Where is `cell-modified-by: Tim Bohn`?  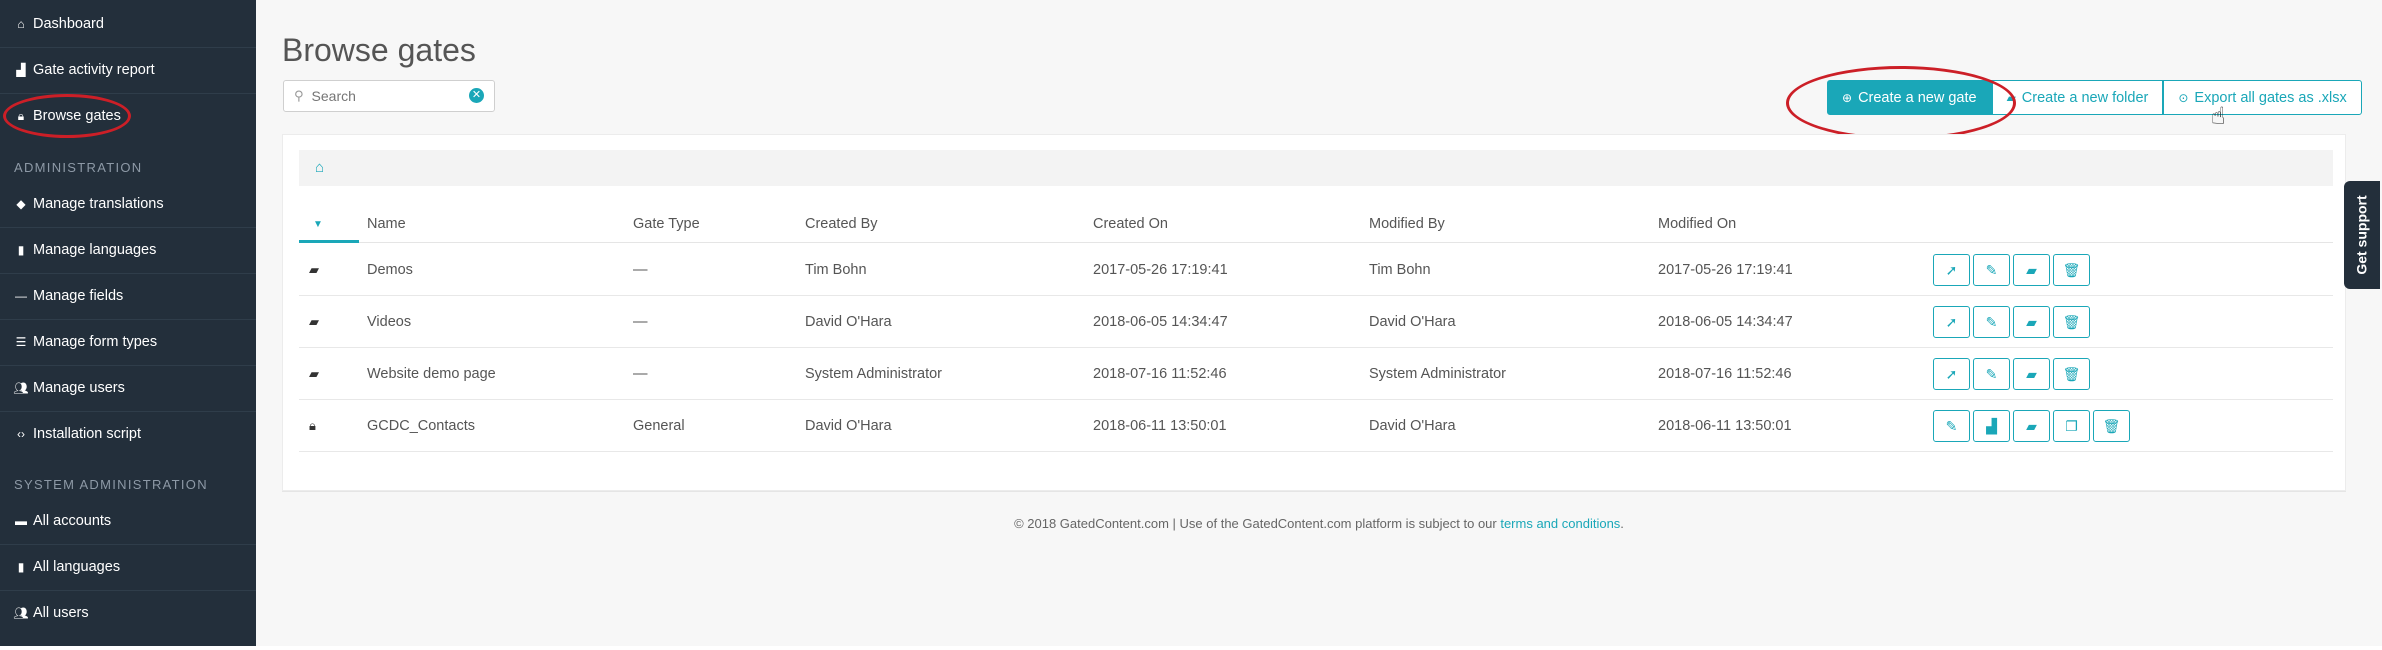 cell-modified-by: Tim Bohn is located at coordinates (1400, 270).